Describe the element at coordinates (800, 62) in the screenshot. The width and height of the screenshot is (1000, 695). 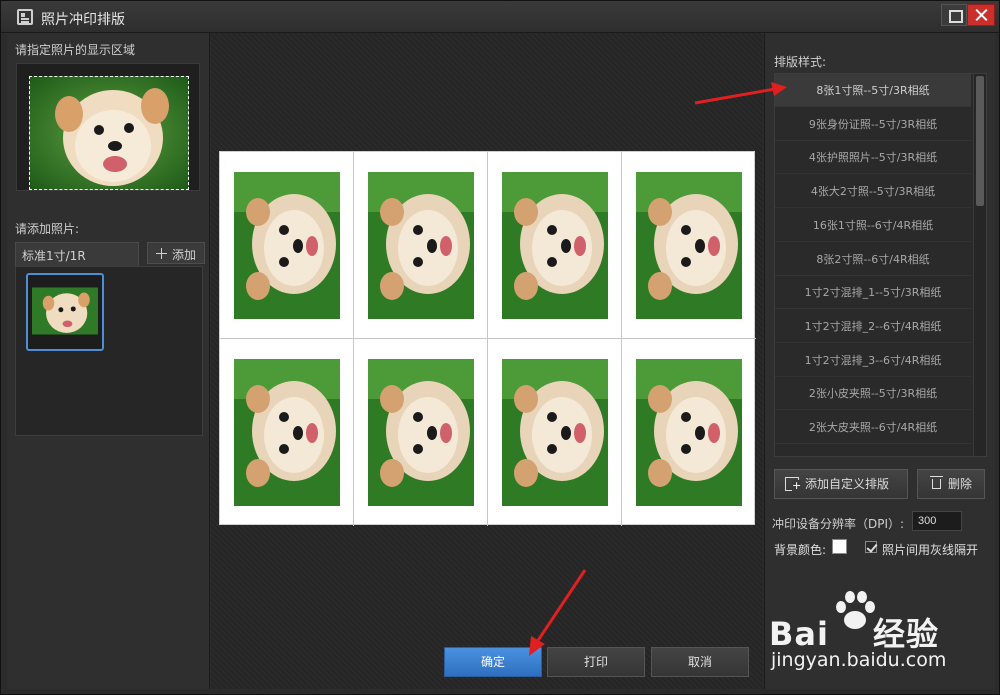
I see `layout-style-label: 排版样式:` at that location.